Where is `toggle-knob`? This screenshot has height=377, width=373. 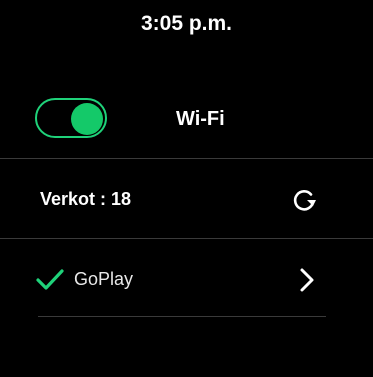 toggle-knob is located at coordinates (87, 119).